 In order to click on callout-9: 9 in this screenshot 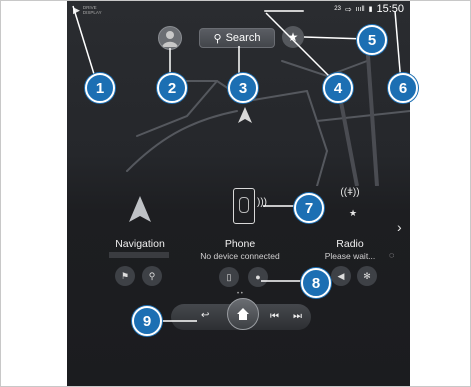, I will do `click(147, 321)`.